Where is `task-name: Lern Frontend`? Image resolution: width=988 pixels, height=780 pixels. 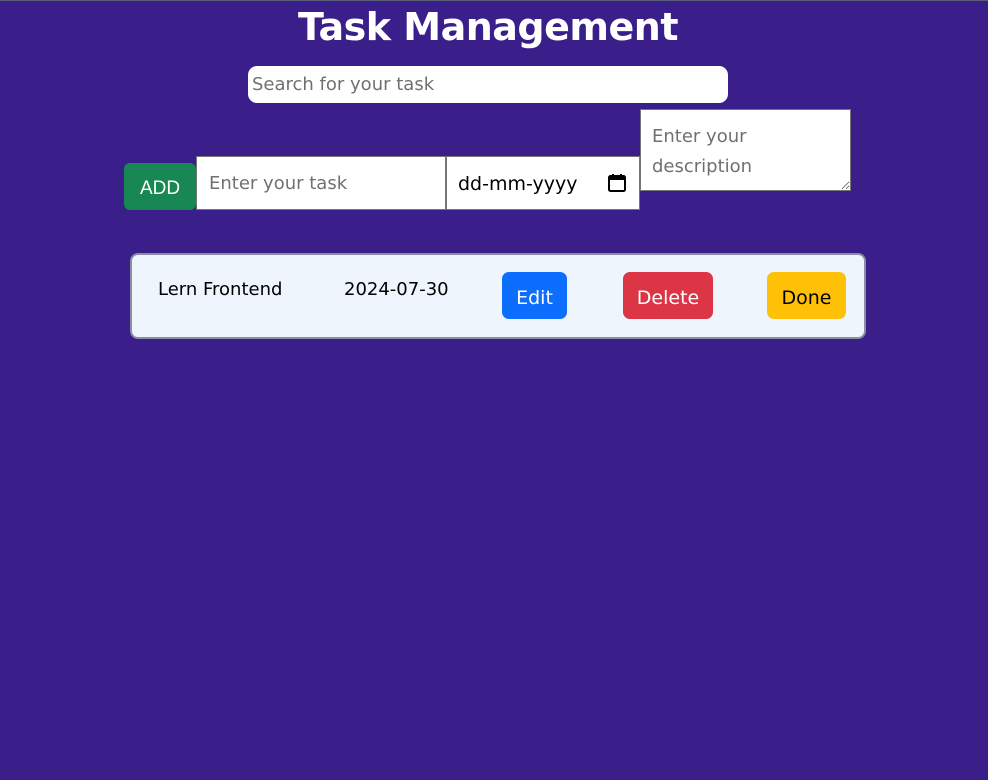 task-name: Lern Frontend is located at coordinates (220, 289).